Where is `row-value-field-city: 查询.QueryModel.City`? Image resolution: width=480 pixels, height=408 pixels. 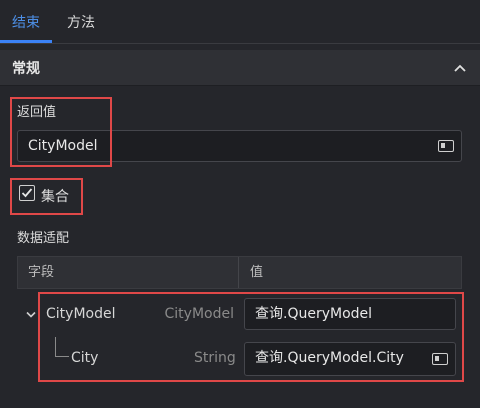
row-value-field-city: 查询.QueryModel.City is located at coordinates (350, 359).